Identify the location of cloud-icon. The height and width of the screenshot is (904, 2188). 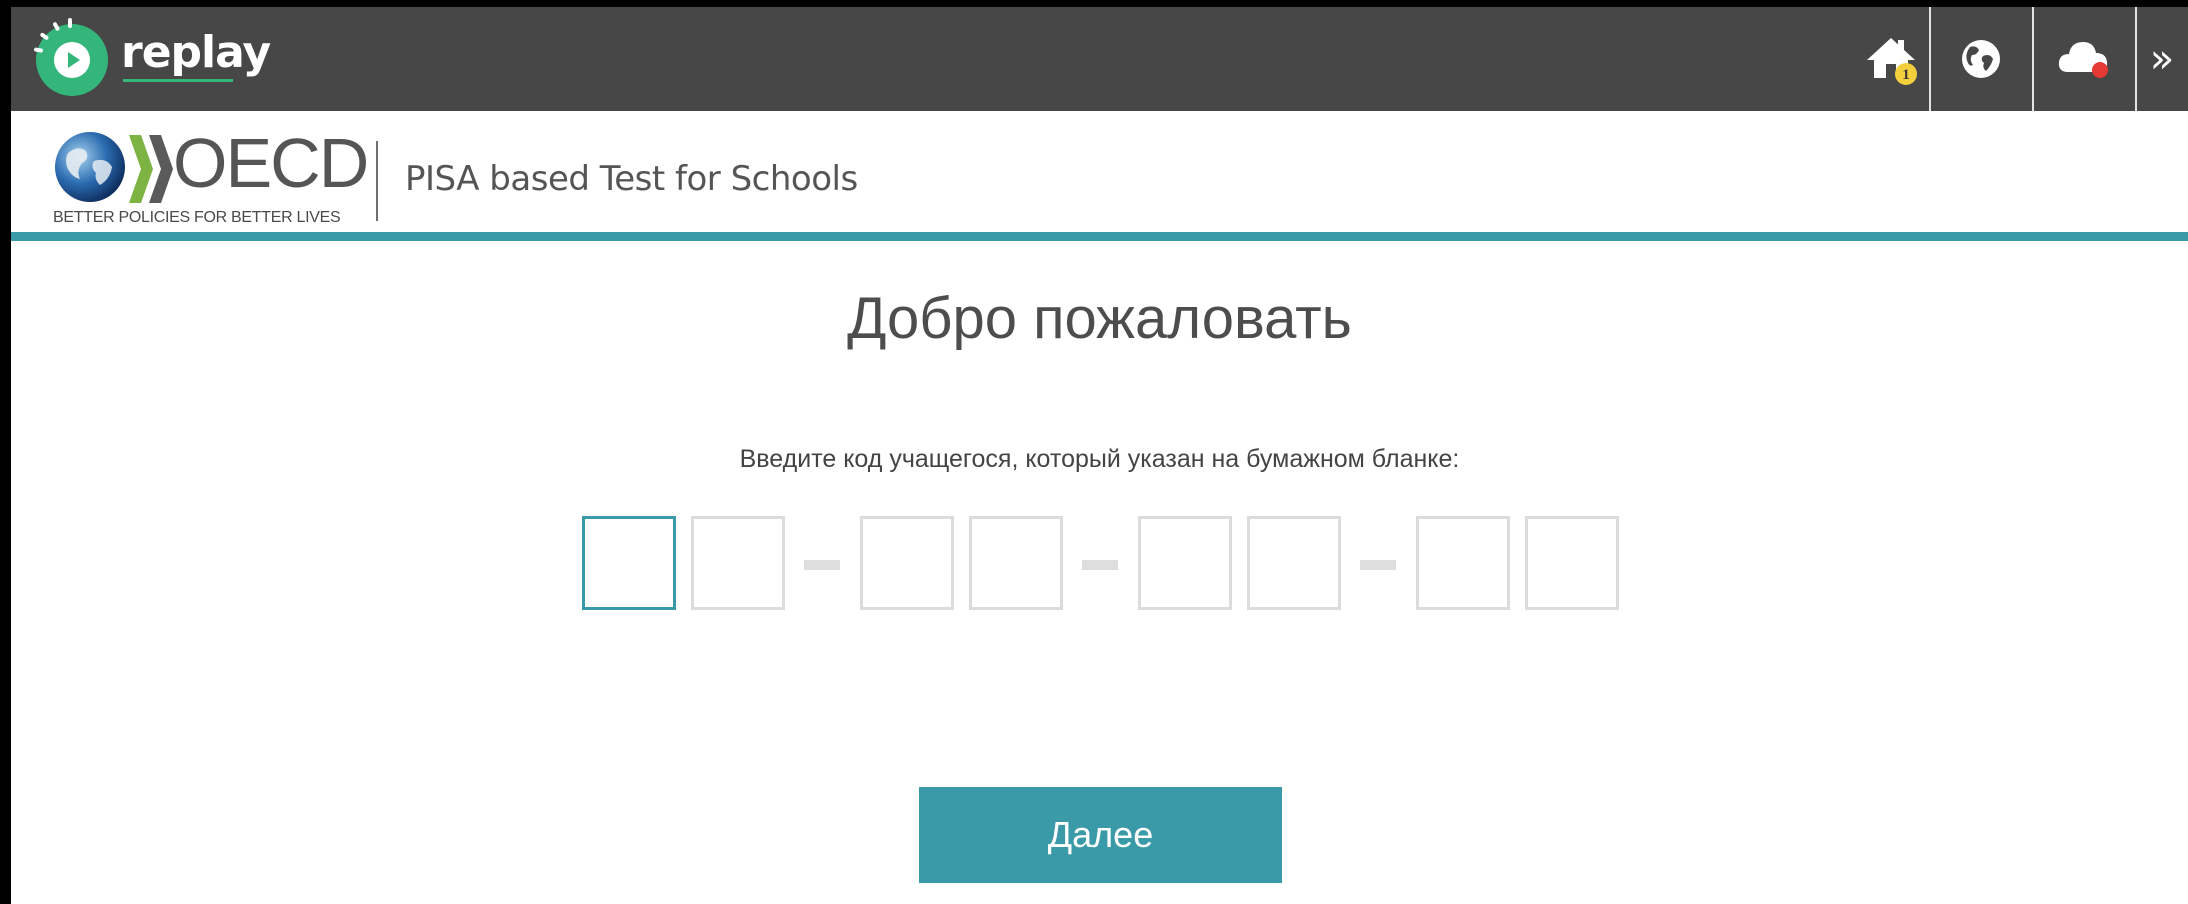
(2083, 60).